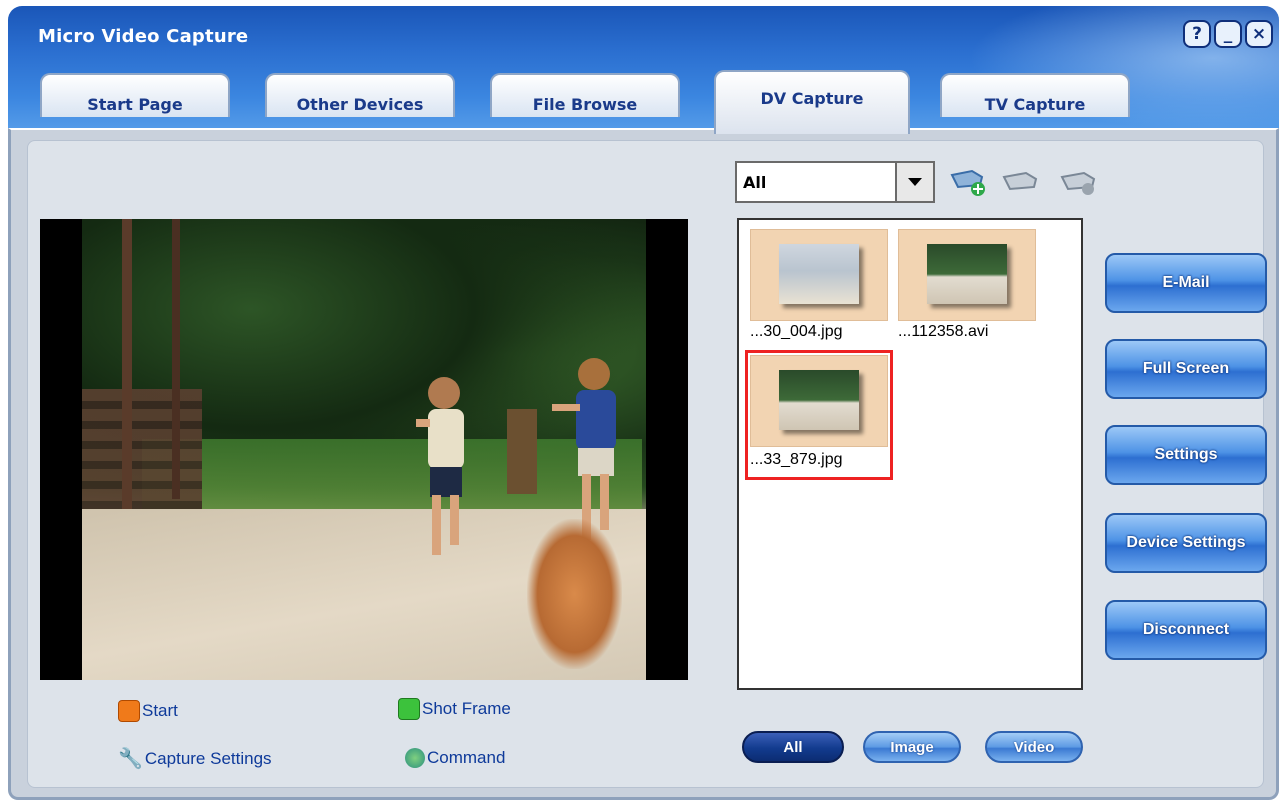 This screenshot has height=802, width=1283. What do you see at coordinates (812, 102) in the screenshot?
I see `tab-dv-capture: DV Capture` at bounding box center [812, 102].